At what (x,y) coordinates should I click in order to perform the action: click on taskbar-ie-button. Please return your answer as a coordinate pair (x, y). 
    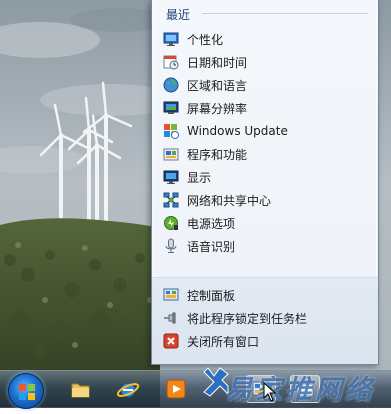
    Looking at the image, I should click on (128, 389).